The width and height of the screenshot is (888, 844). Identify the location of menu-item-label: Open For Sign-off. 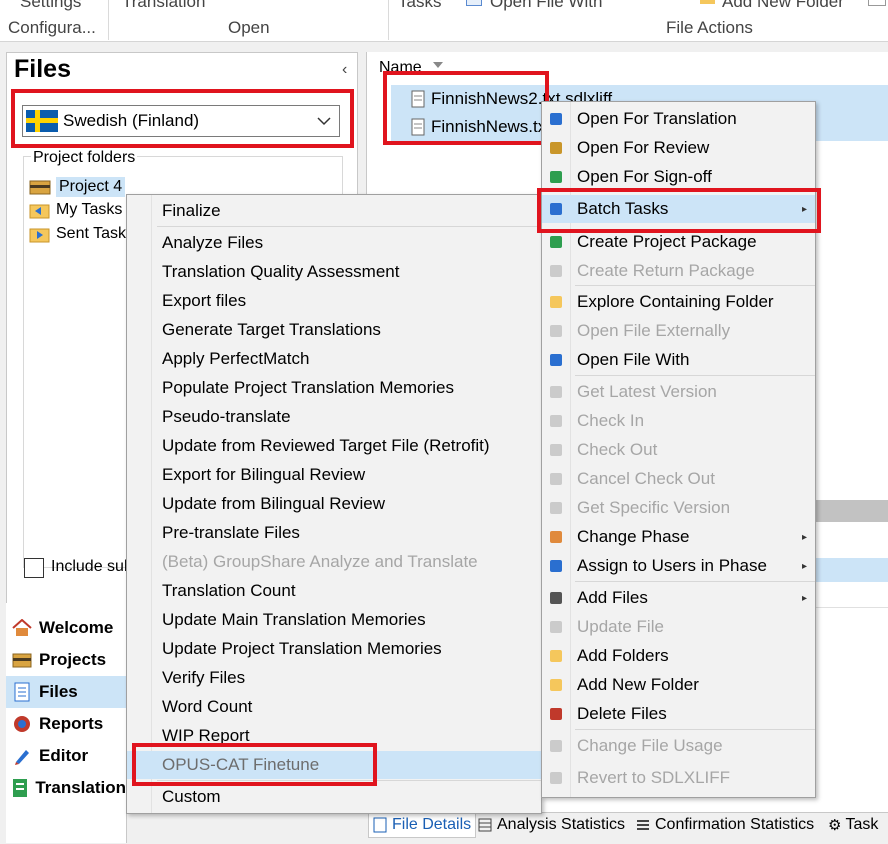
(644, 176).